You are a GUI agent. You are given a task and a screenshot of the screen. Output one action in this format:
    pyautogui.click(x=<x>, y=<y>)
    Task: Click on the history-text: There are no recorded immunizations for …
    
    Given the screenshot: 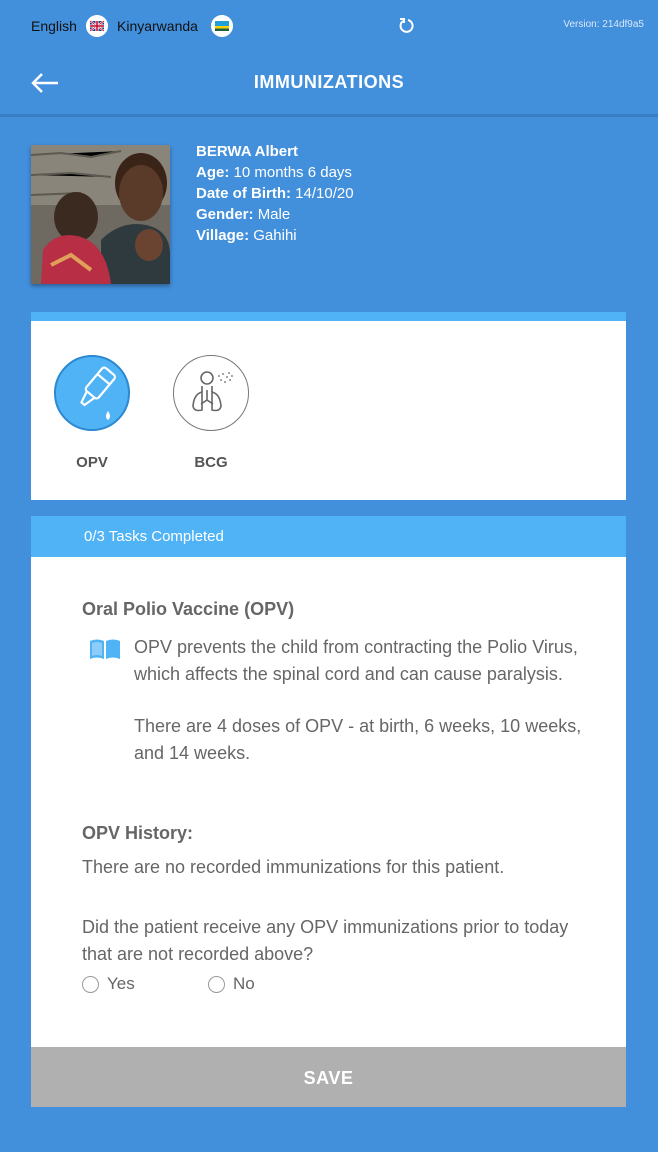 What is the action you would take?
    pyautogui.click(x=293, y=867)
    